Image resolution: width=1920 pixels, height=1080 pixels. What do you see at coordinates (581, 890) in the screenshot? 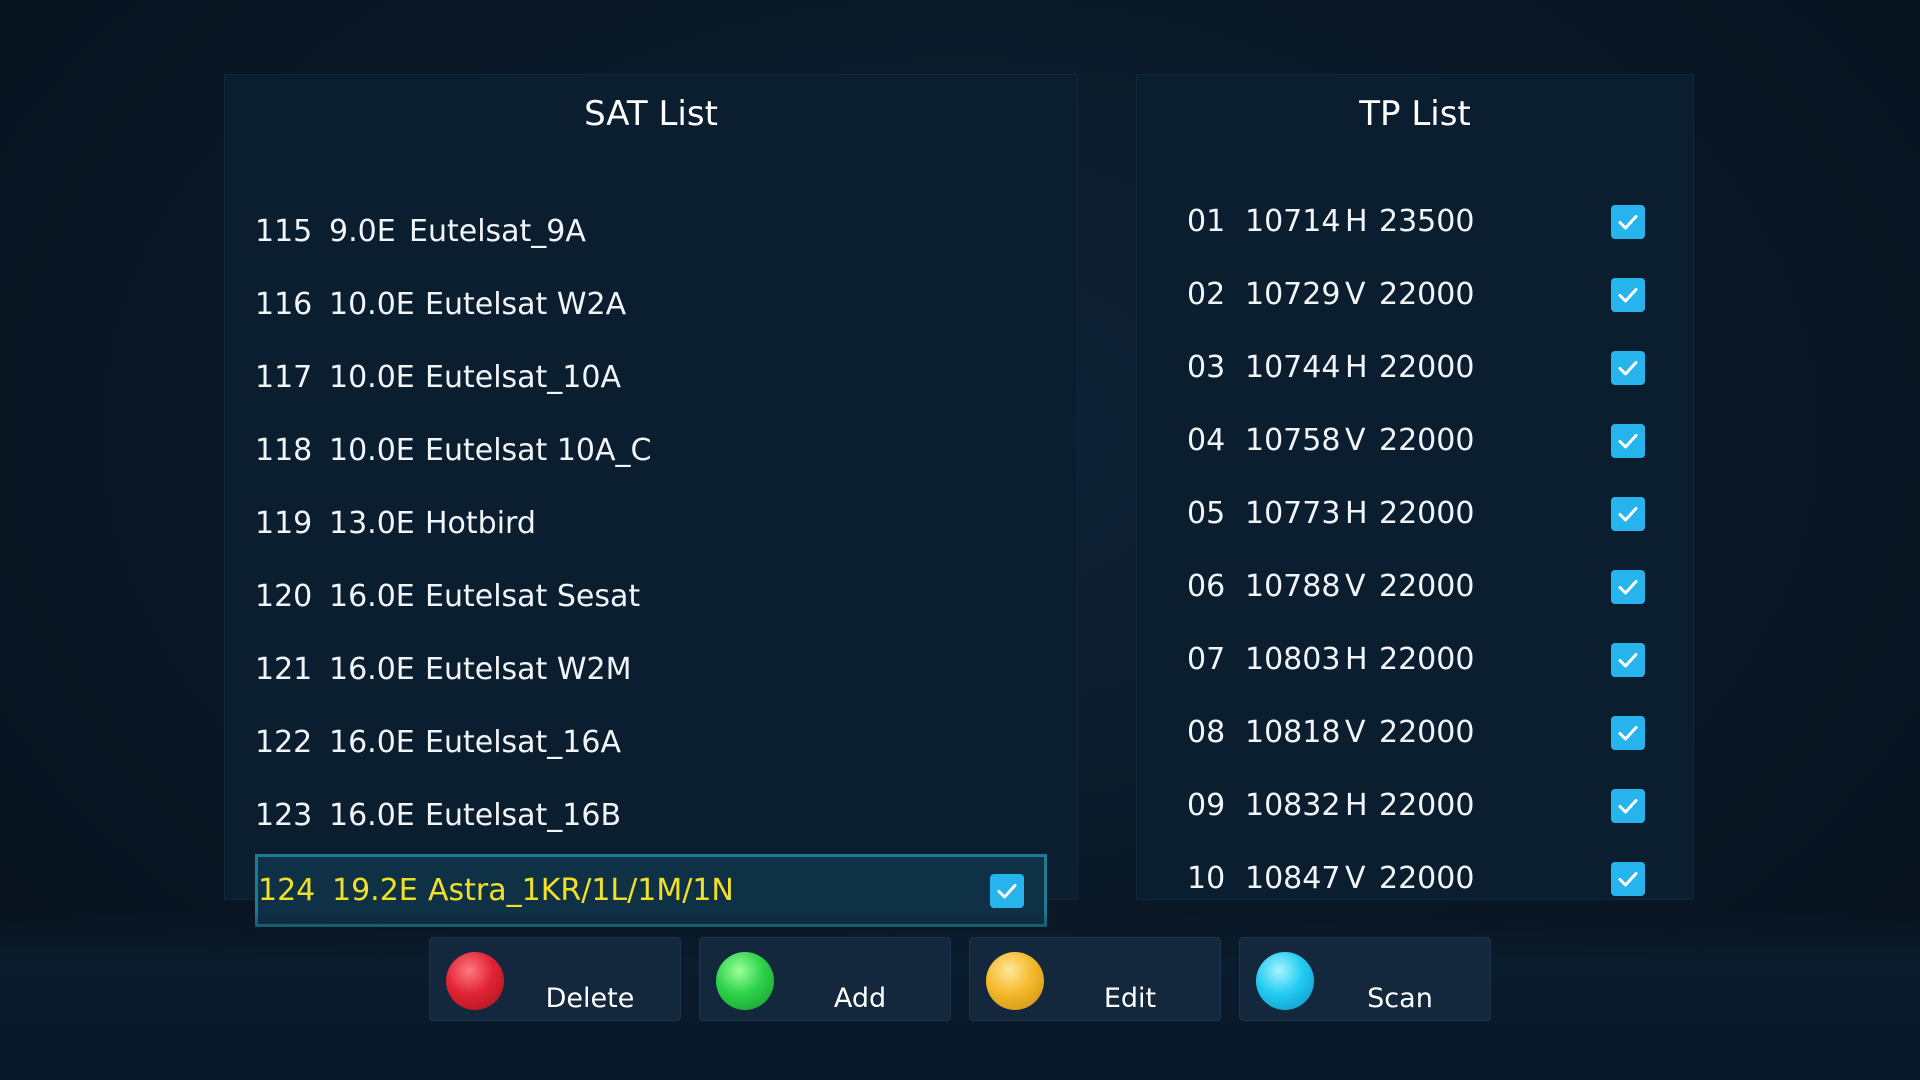
I see `sat-name: Astra_1KR/1L/1M/1N` at bounding box center [581, 890].